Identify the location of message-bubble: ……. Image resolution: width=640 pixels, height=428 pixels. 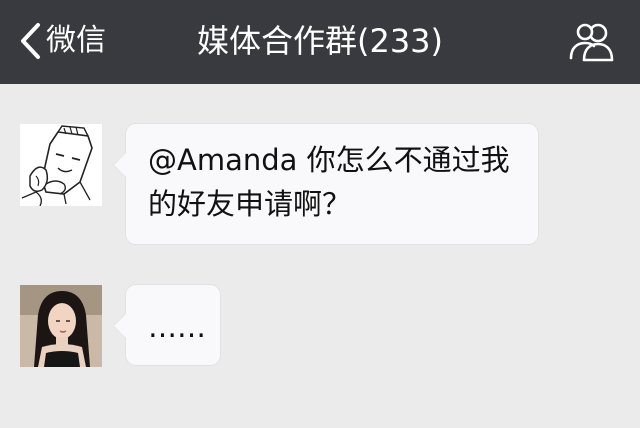
(166, 325).